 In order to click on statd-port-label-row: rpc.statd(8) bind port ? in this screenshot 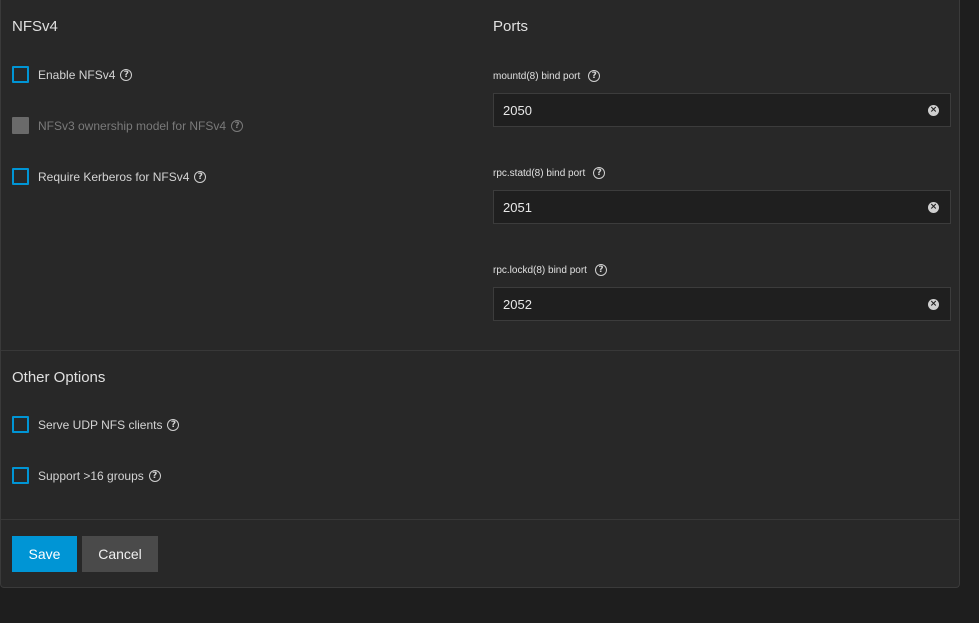, I will do `click(549, 173)`.